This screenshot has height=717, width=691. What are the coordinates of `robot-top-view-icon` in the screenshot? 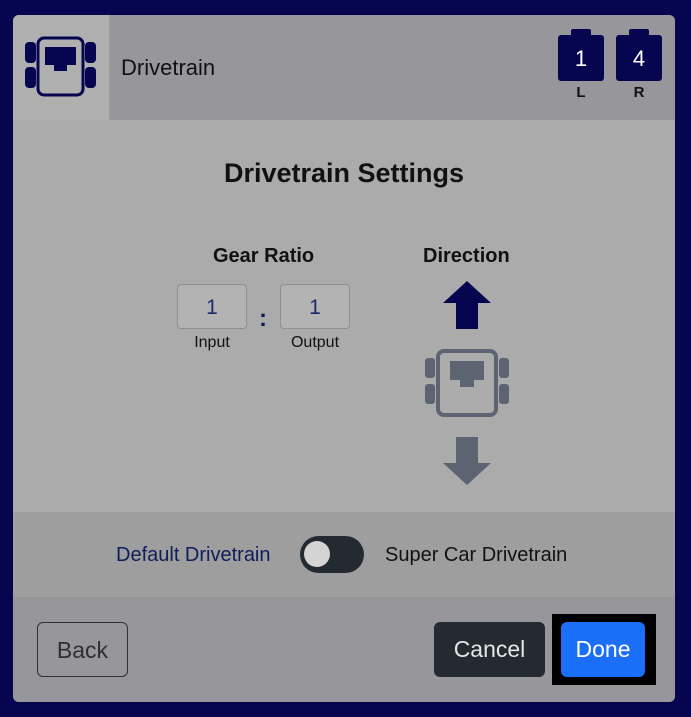 It's located at (467, 383).